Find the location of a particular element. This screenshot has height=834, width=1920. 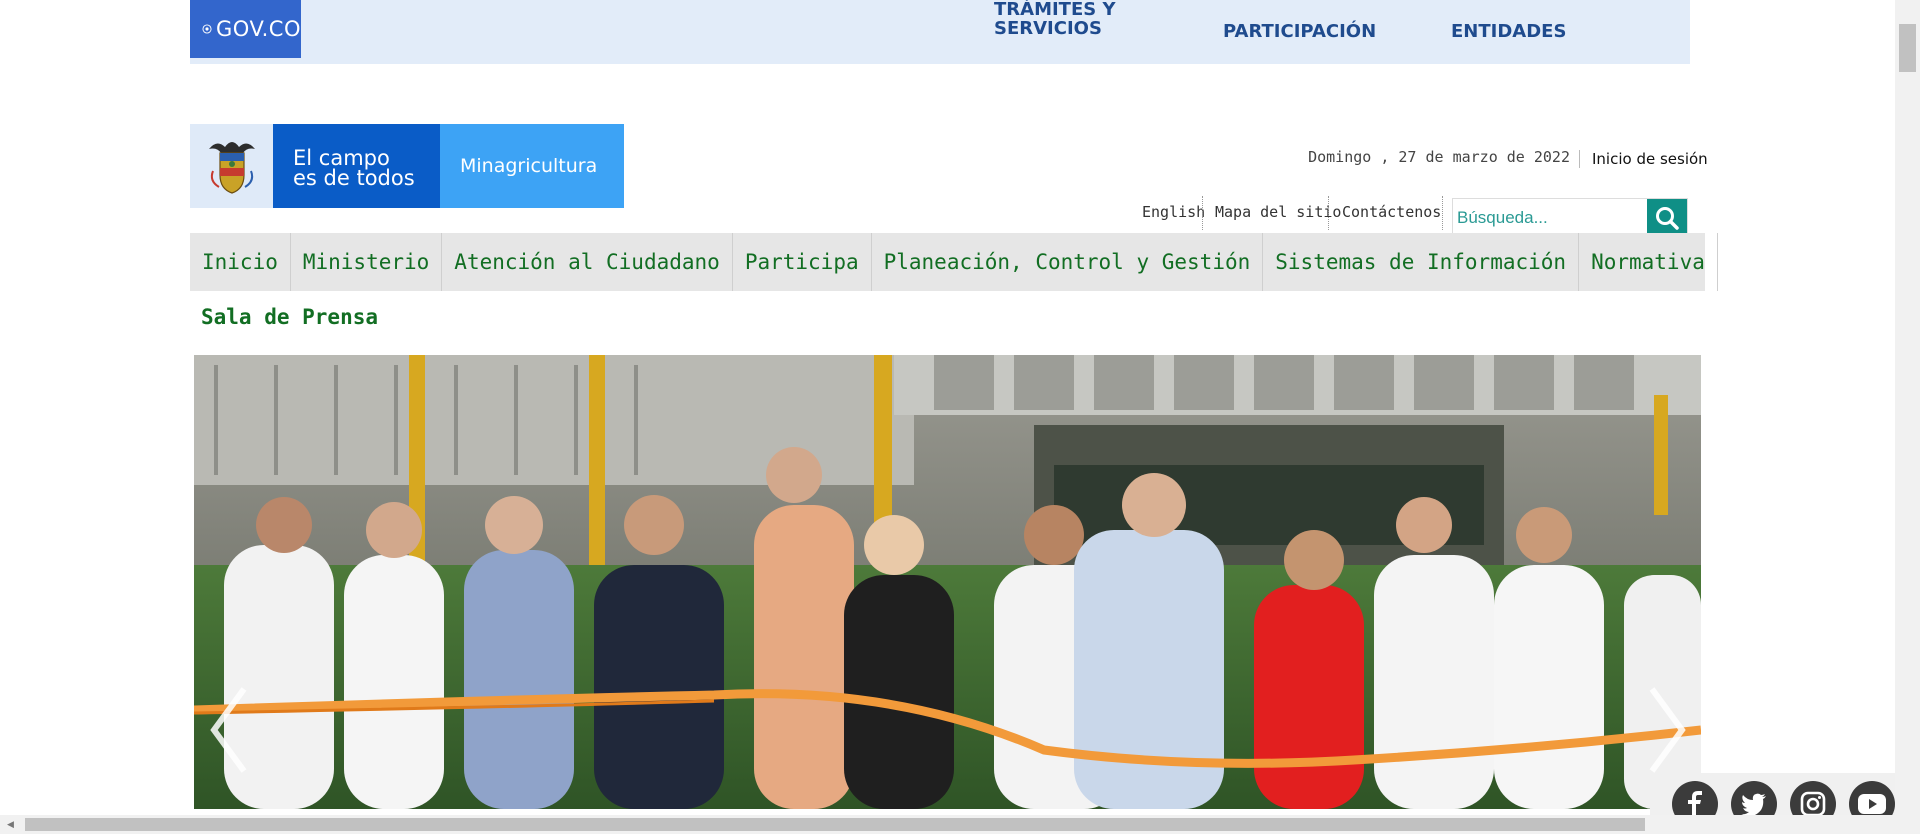

current-date: Domingo , 27 de marzo de 2022 is located at coordinates (1439, 157).